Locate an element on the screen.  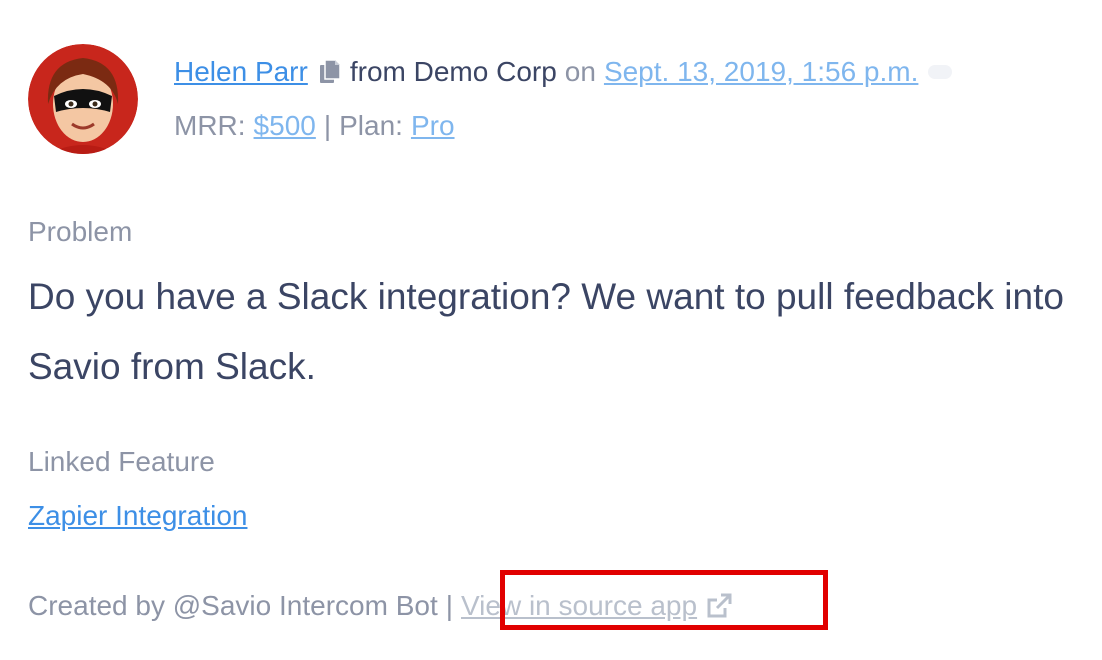
linked-feature-link: Zapier Integration is located at coordinates (137, 516).